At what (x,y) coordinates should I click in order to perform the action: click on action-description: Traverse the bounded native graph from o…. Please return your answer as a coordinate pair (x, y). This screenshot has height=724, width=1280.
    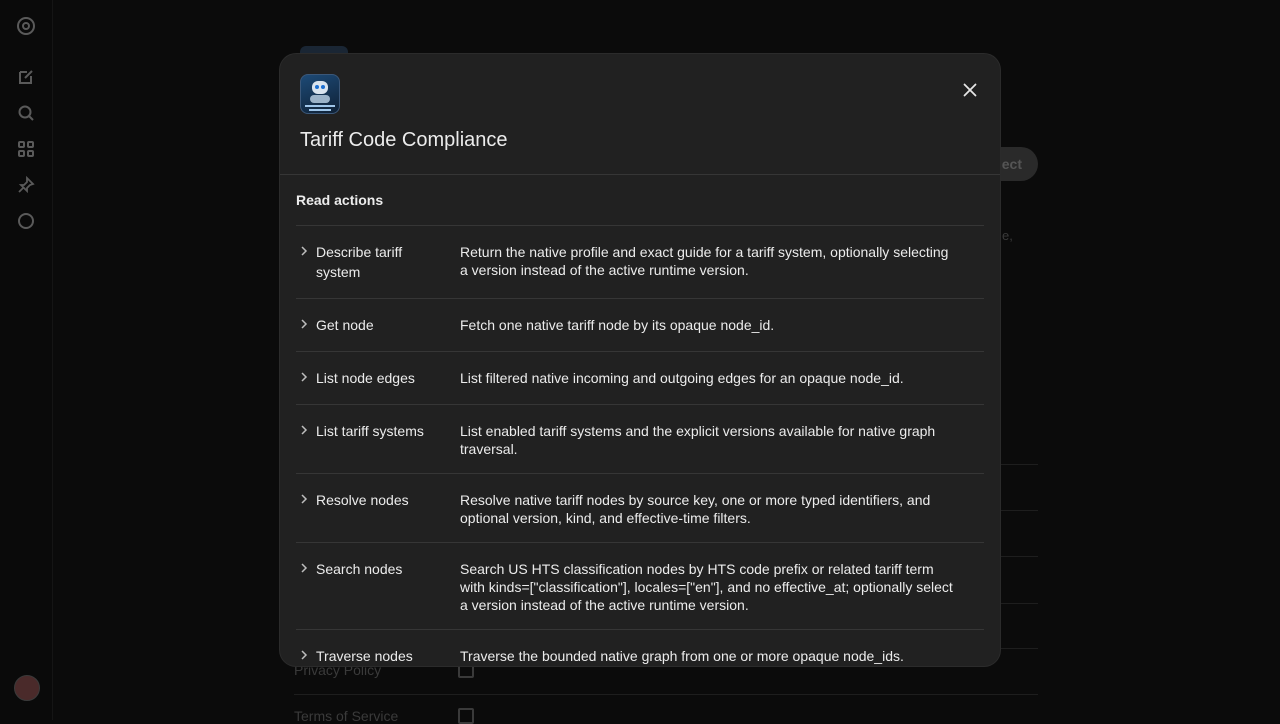
    Looking at the image, I should click on (682, 656).